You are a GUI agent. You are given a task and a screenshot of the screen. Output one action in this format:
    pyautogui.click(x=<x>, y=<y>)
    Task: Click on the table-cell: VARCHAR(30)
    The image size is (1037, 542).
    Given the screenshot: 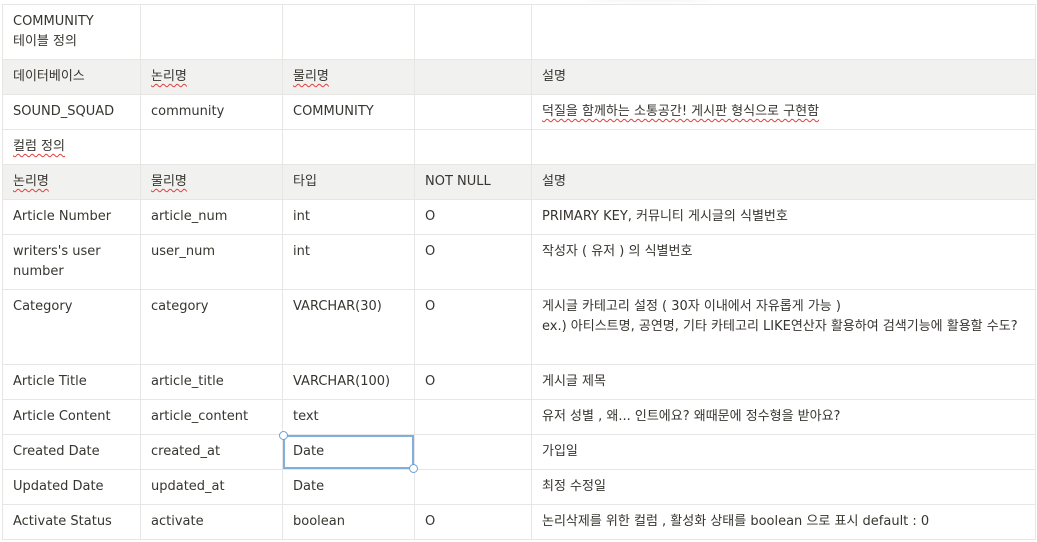 What is the action you would take?
    pyautogui.click(x=348, y=327)
    